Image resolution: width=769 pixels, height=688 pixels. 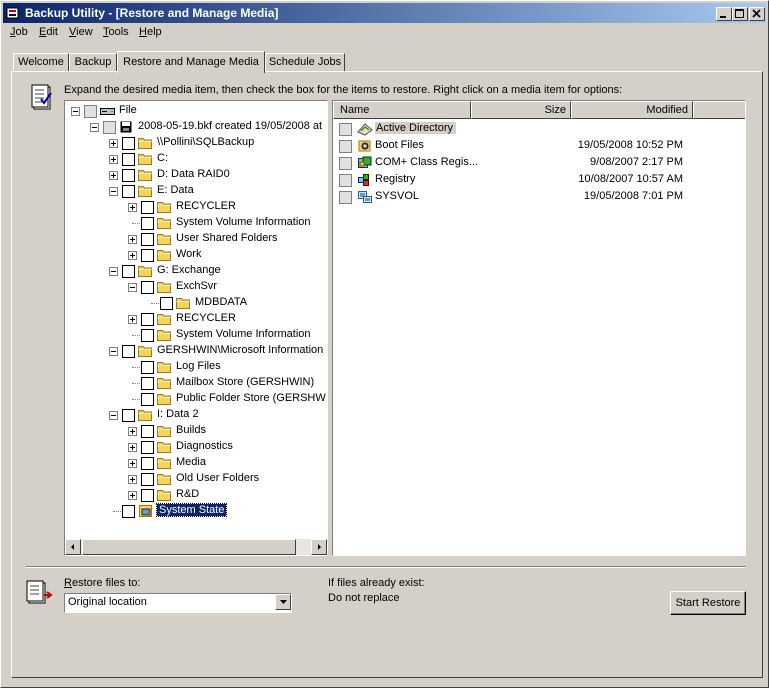 What do you see at coordinates (740, 14) in the screenshot?
I see `maximize-button` at bounding box center [740, 14].